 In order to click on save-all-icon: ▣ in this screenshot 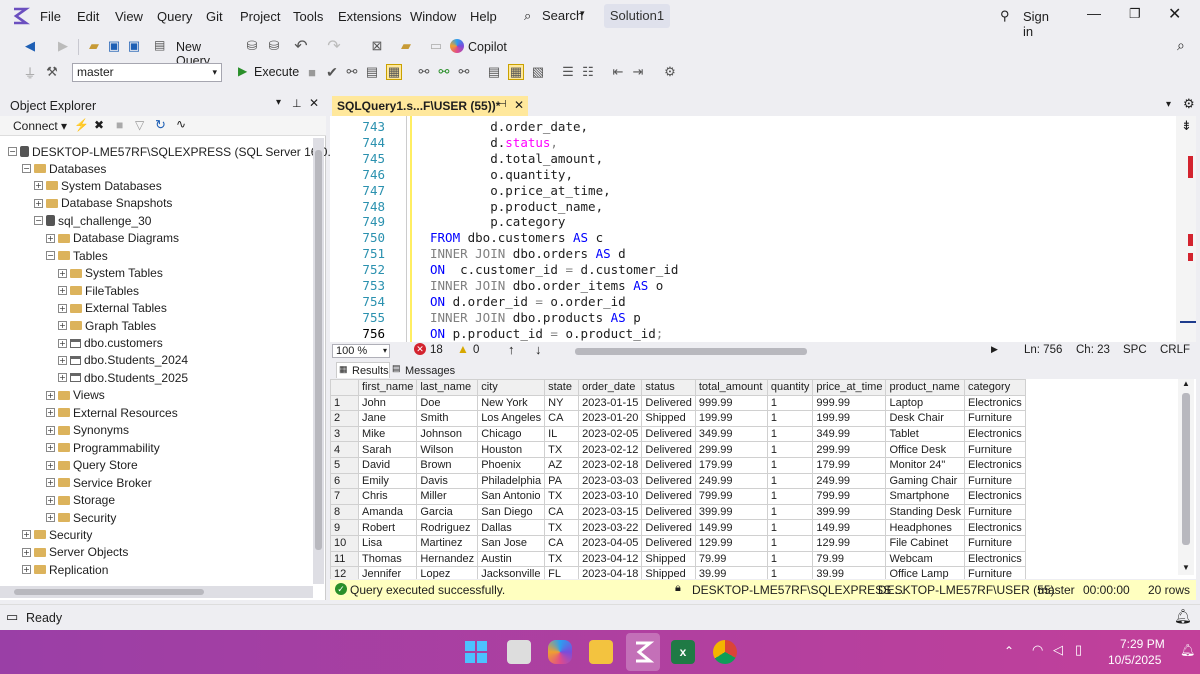, I will do `click(134, 46)`.